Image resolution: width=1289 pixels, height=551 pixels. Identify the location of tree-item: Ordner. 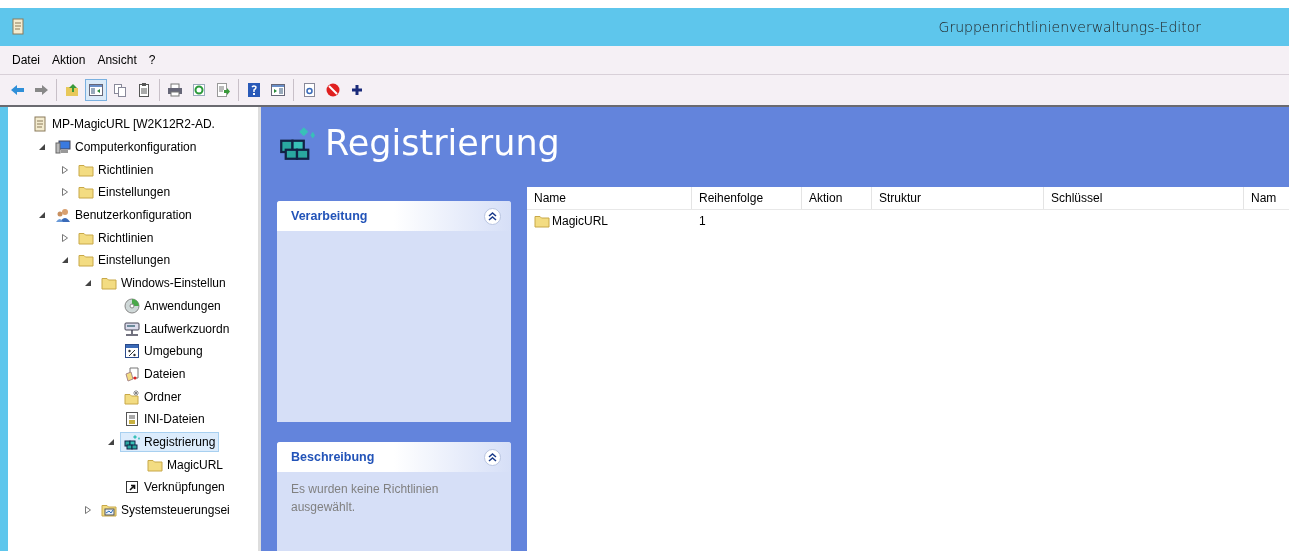
(153, 396).